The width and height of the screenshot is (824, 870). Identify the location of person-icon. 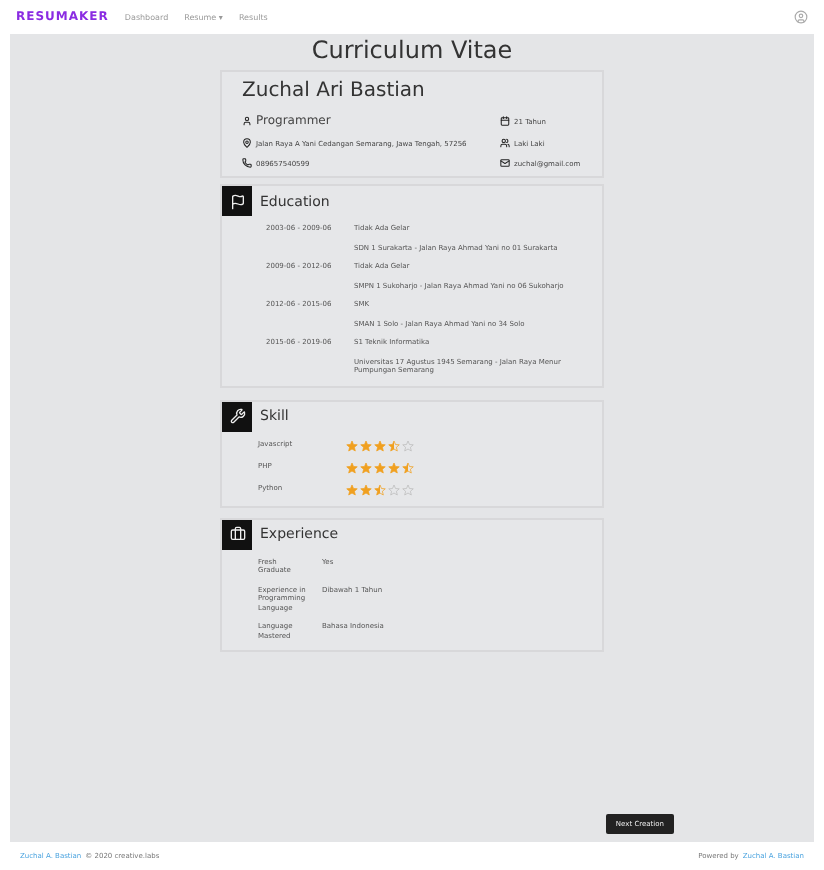
(247, 121).